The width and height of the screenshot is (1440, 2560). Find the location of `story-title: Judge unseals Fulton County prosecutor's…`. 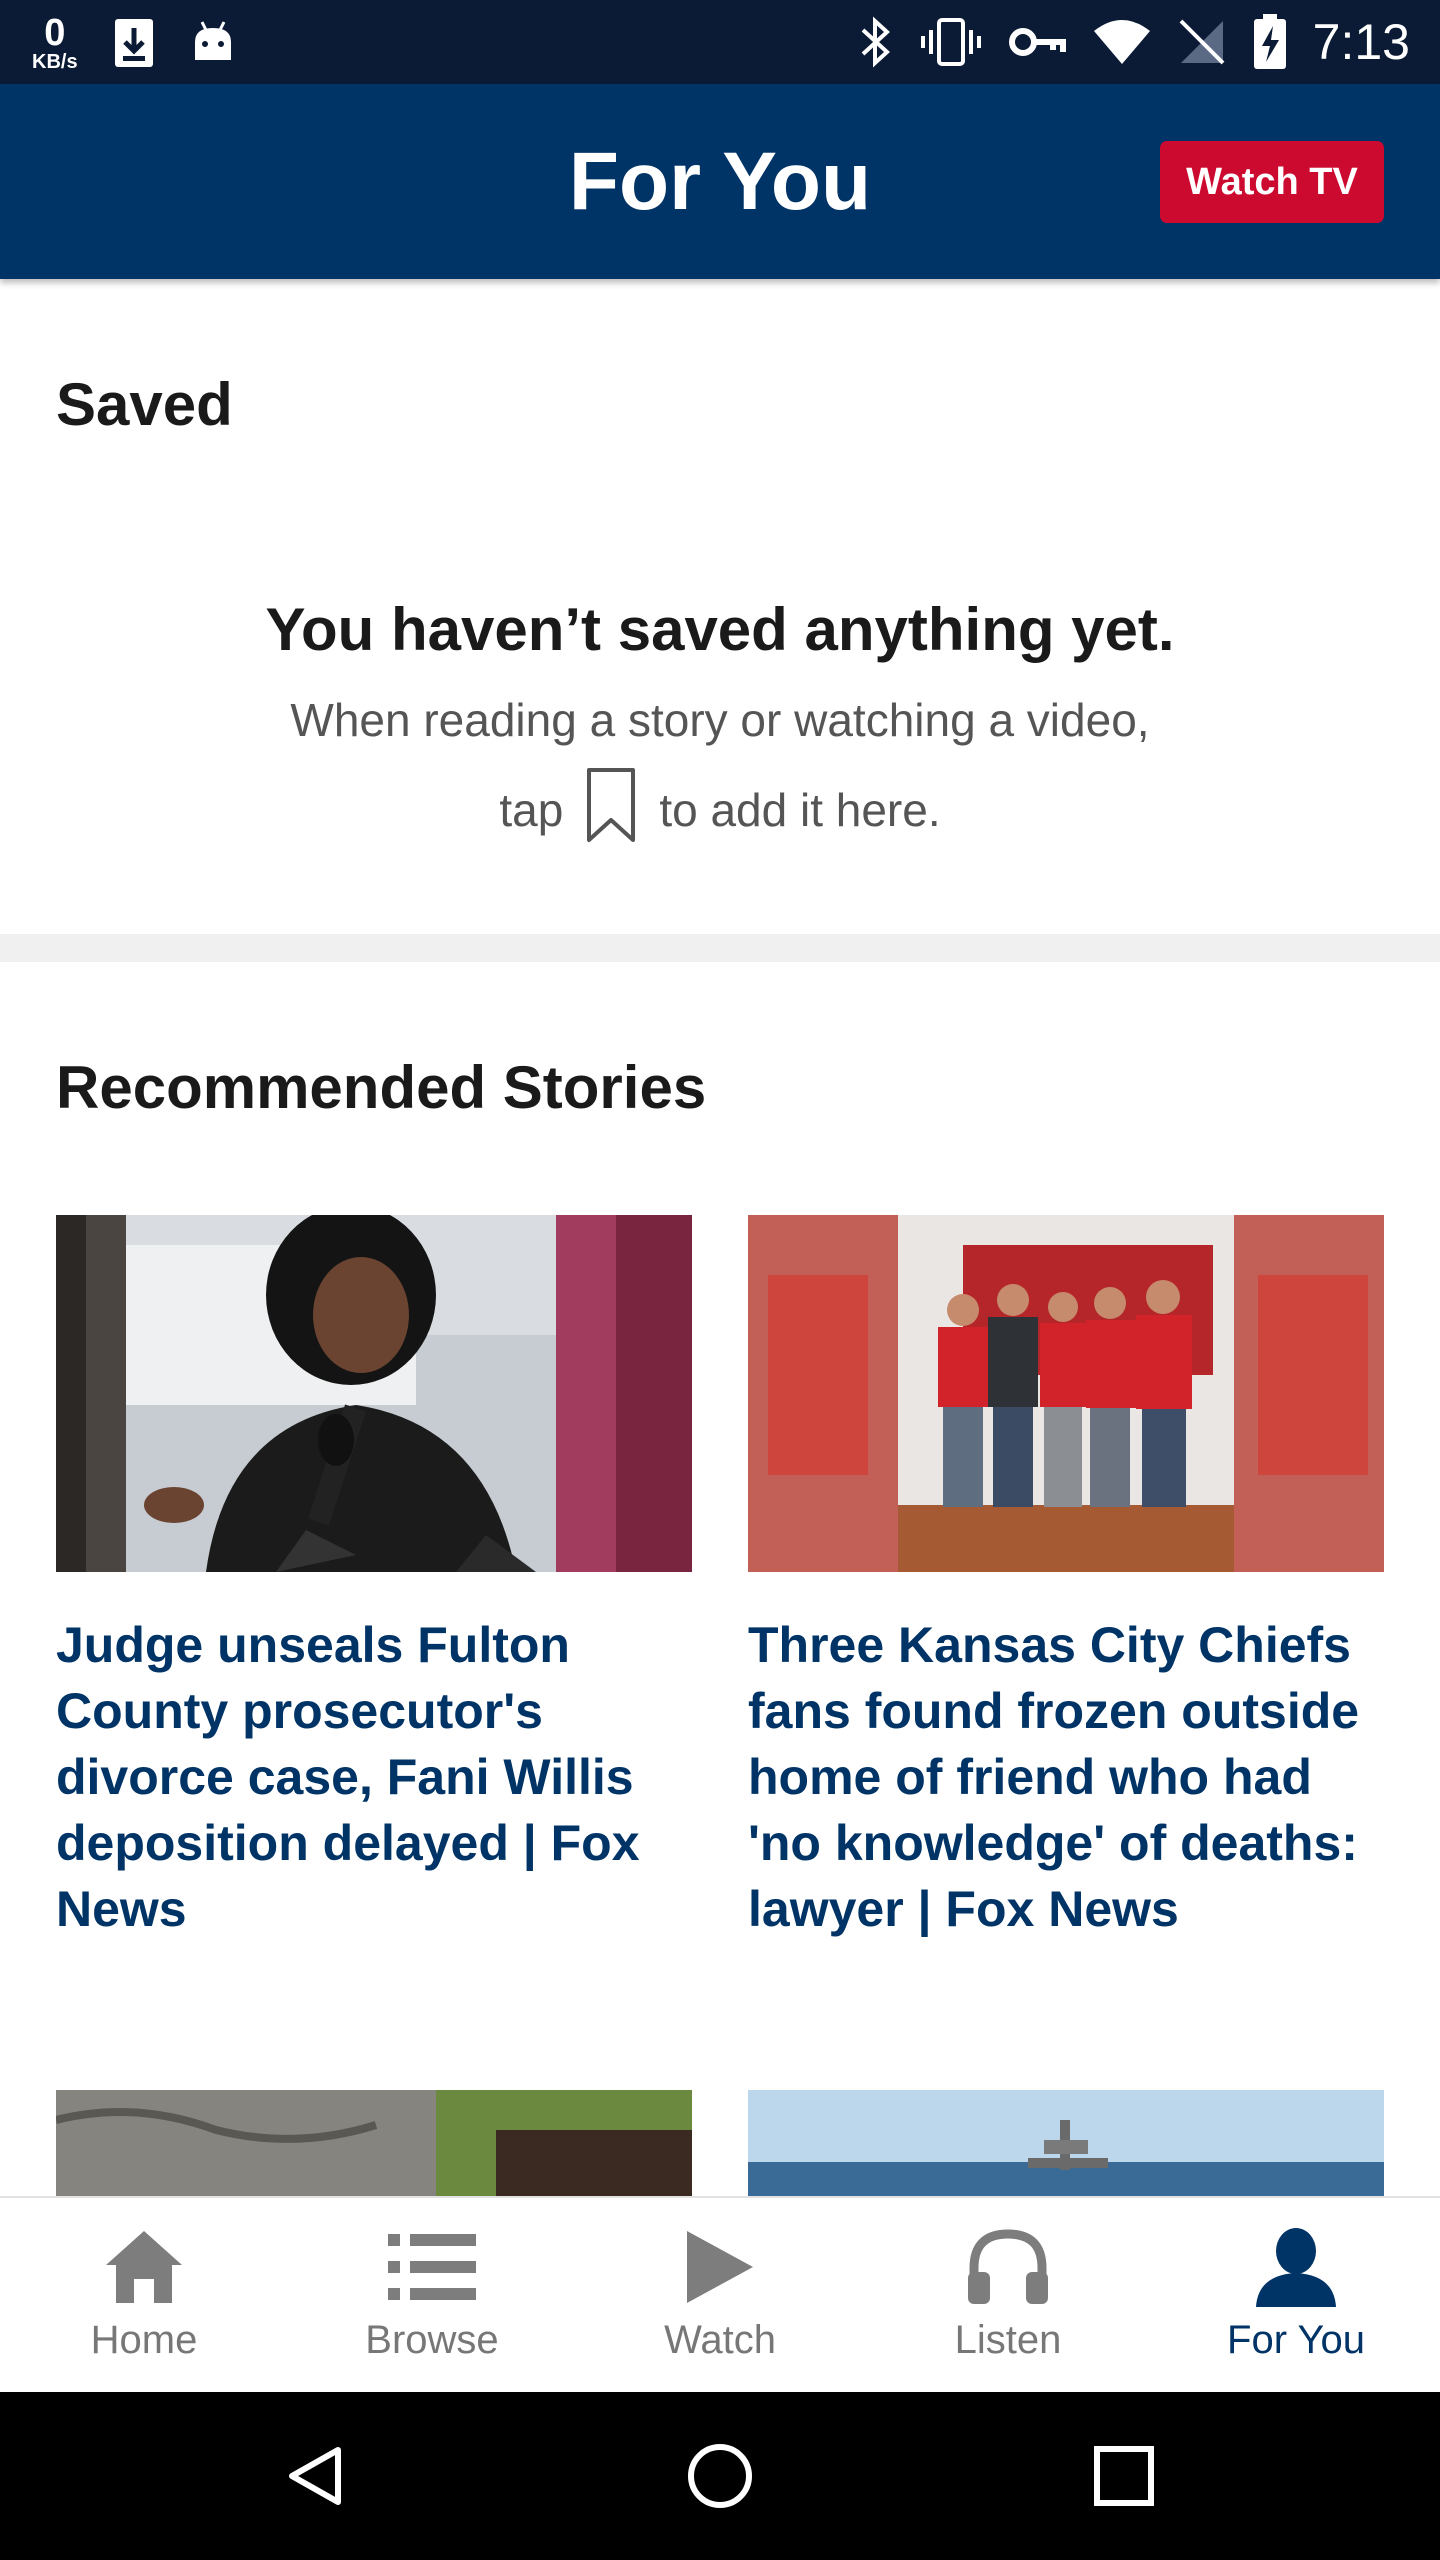

story-title: Judge unseals Fulton County prosecutor's… is located at coordinates (374, 1777).